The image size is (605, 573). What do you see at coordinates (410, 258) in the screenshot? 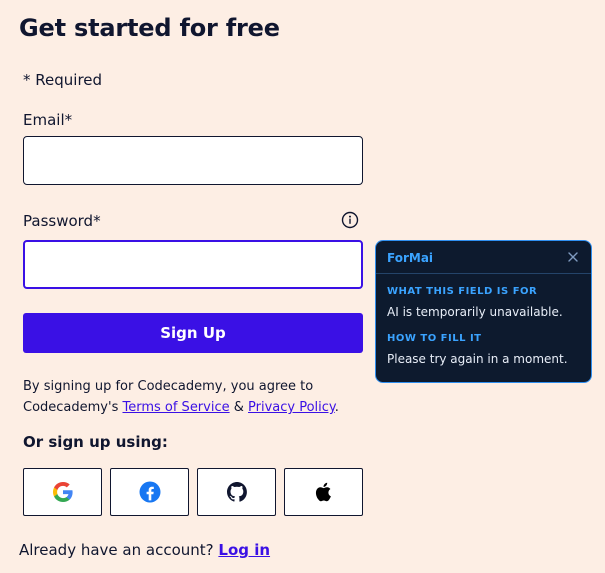
I see `tooltip-title: ForMai` at bounding box center [410, 258].